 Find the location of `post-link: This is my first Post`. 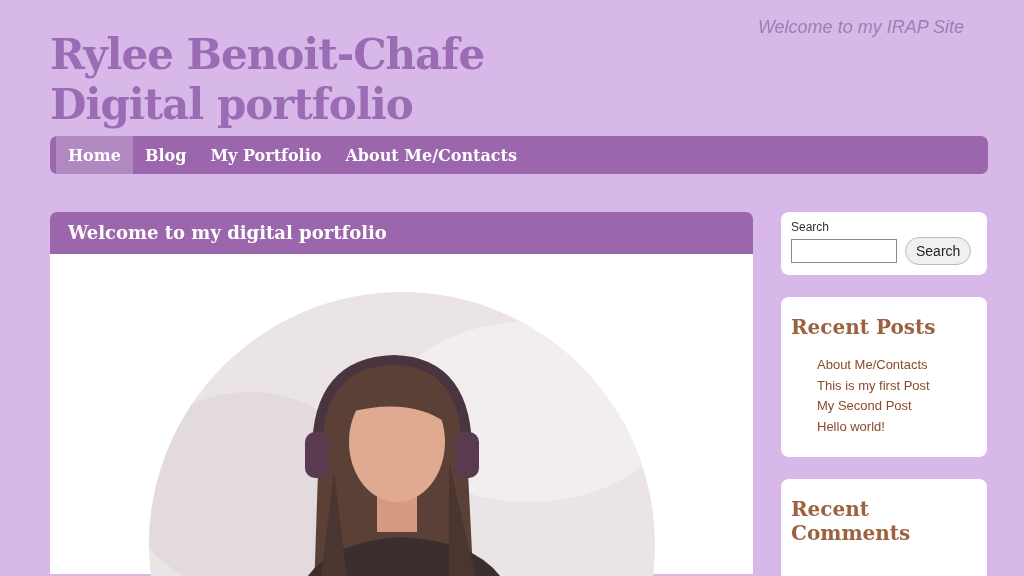

post-link: This is my first Post is located at coordinates (873, 385).